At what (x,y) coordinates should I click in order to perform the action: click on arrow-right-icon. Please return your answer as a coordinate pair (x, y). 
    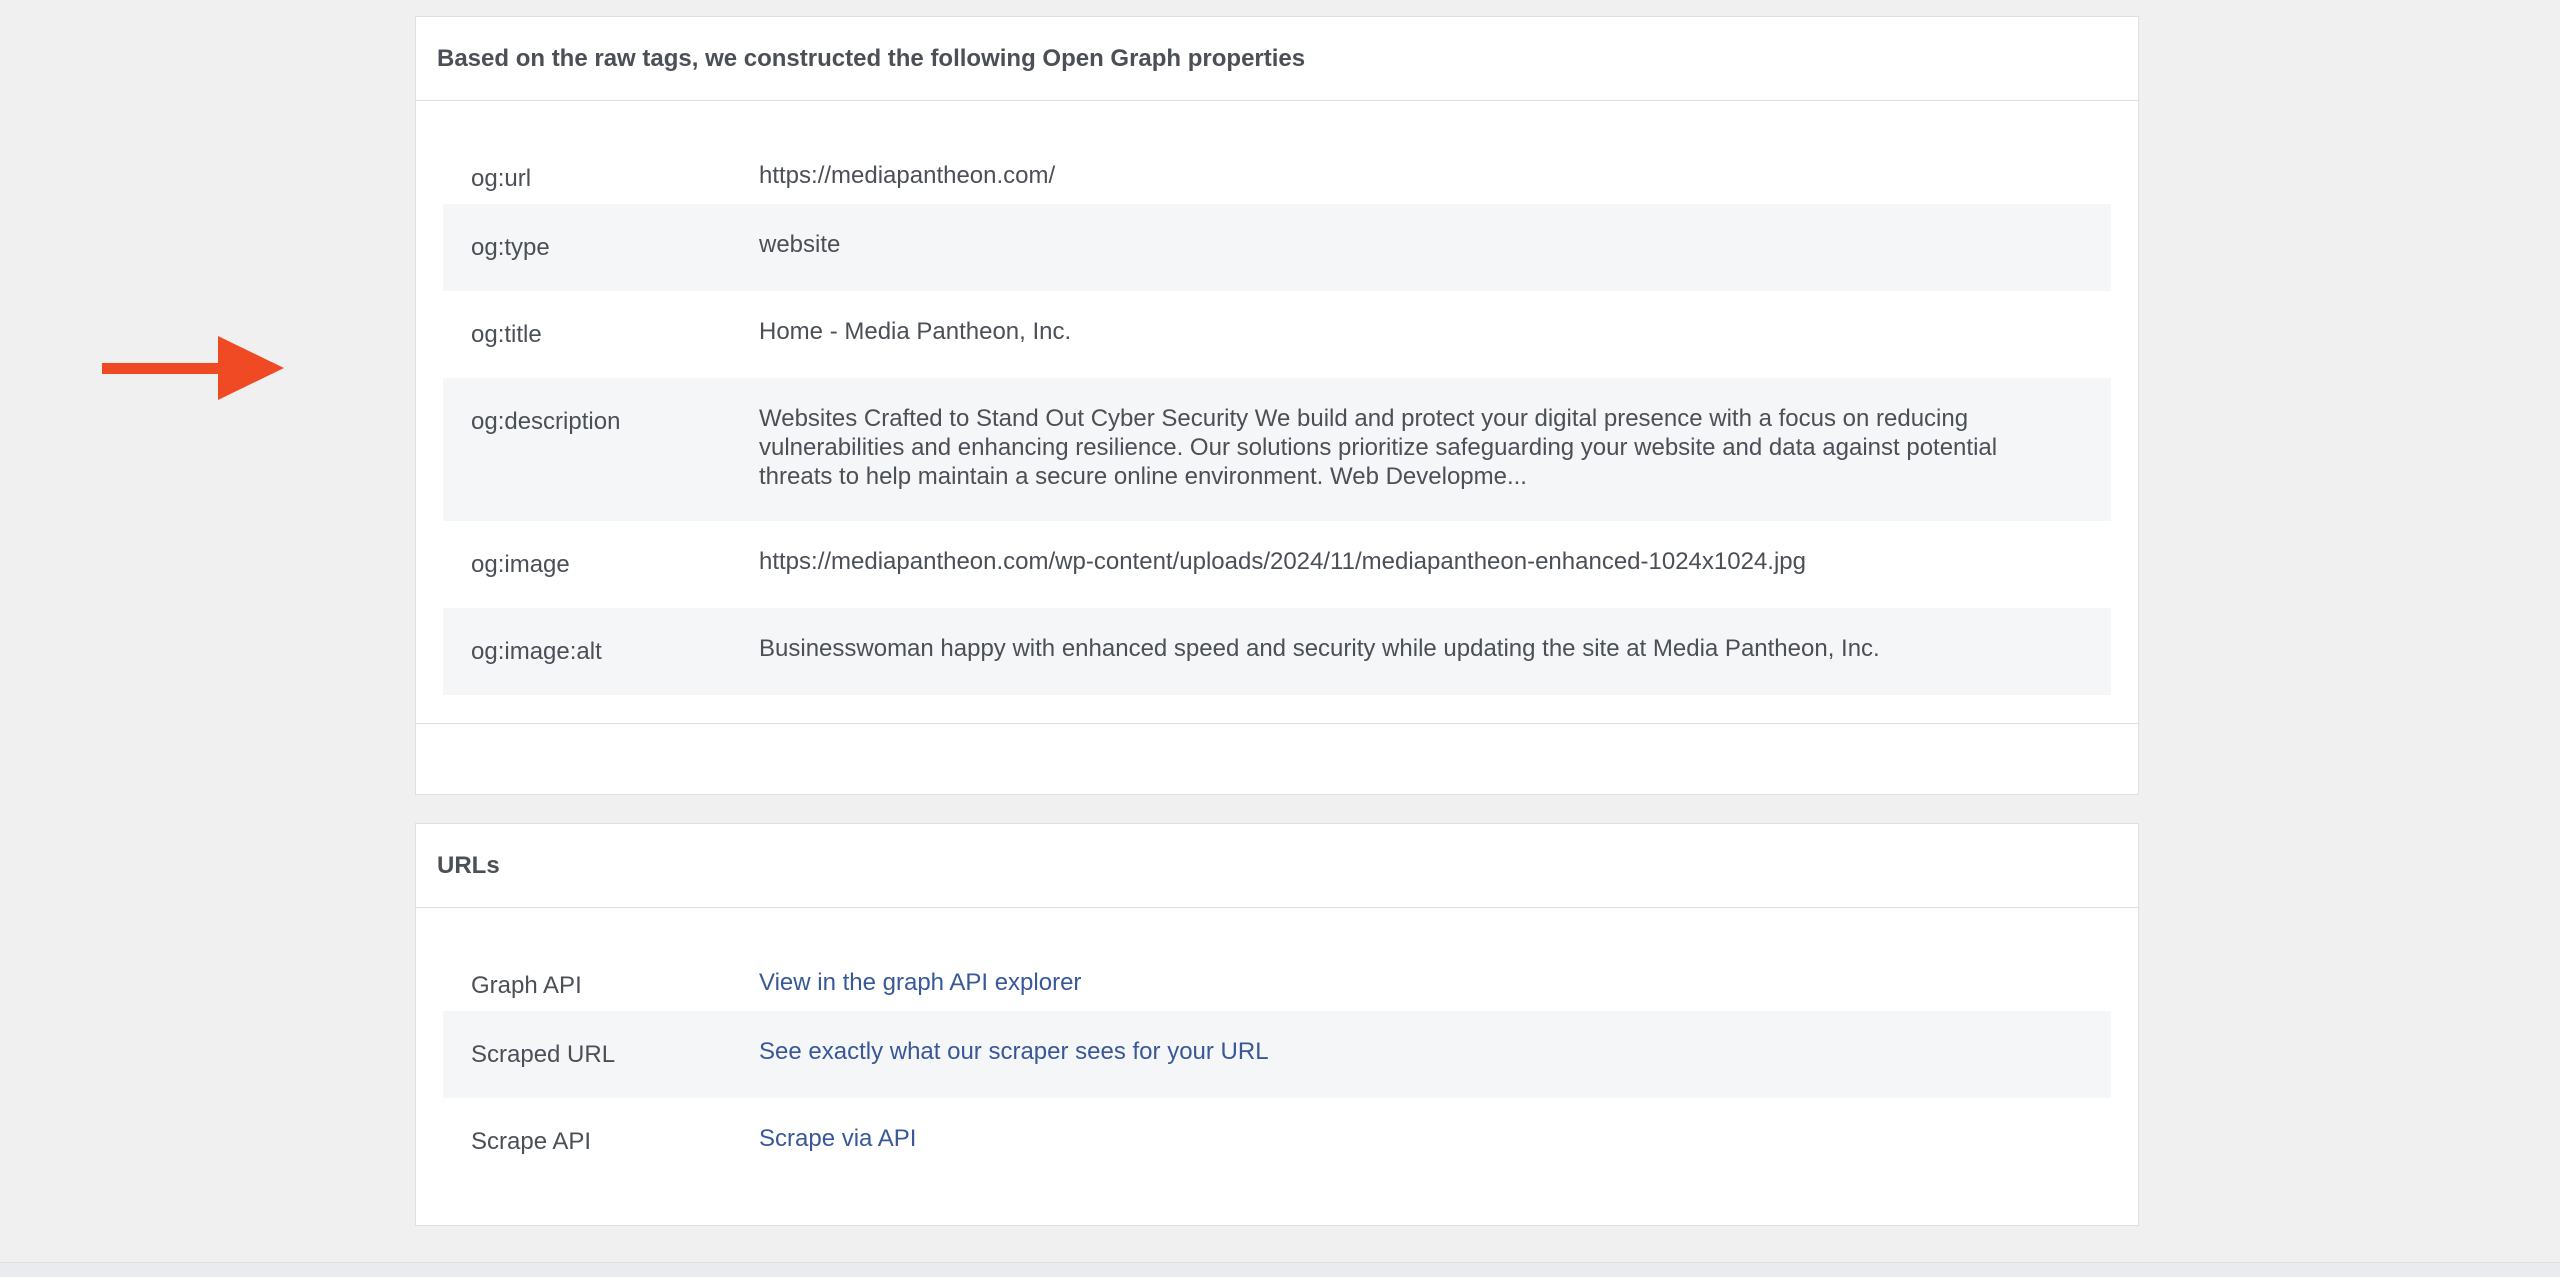
    Looking at the image, I should click on (193, 368).